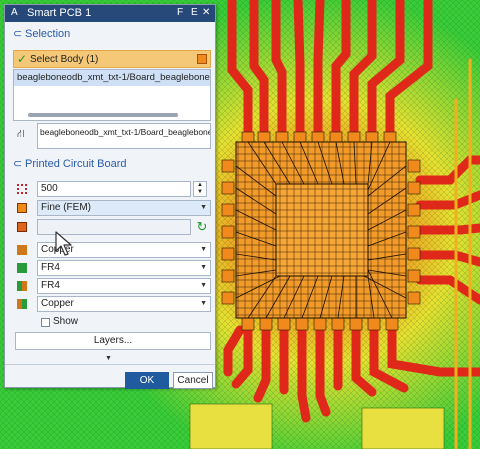 This screenshot has height=449, width=480. I want to click on dialog-title: Smart PCB 1, so click(59, 13).